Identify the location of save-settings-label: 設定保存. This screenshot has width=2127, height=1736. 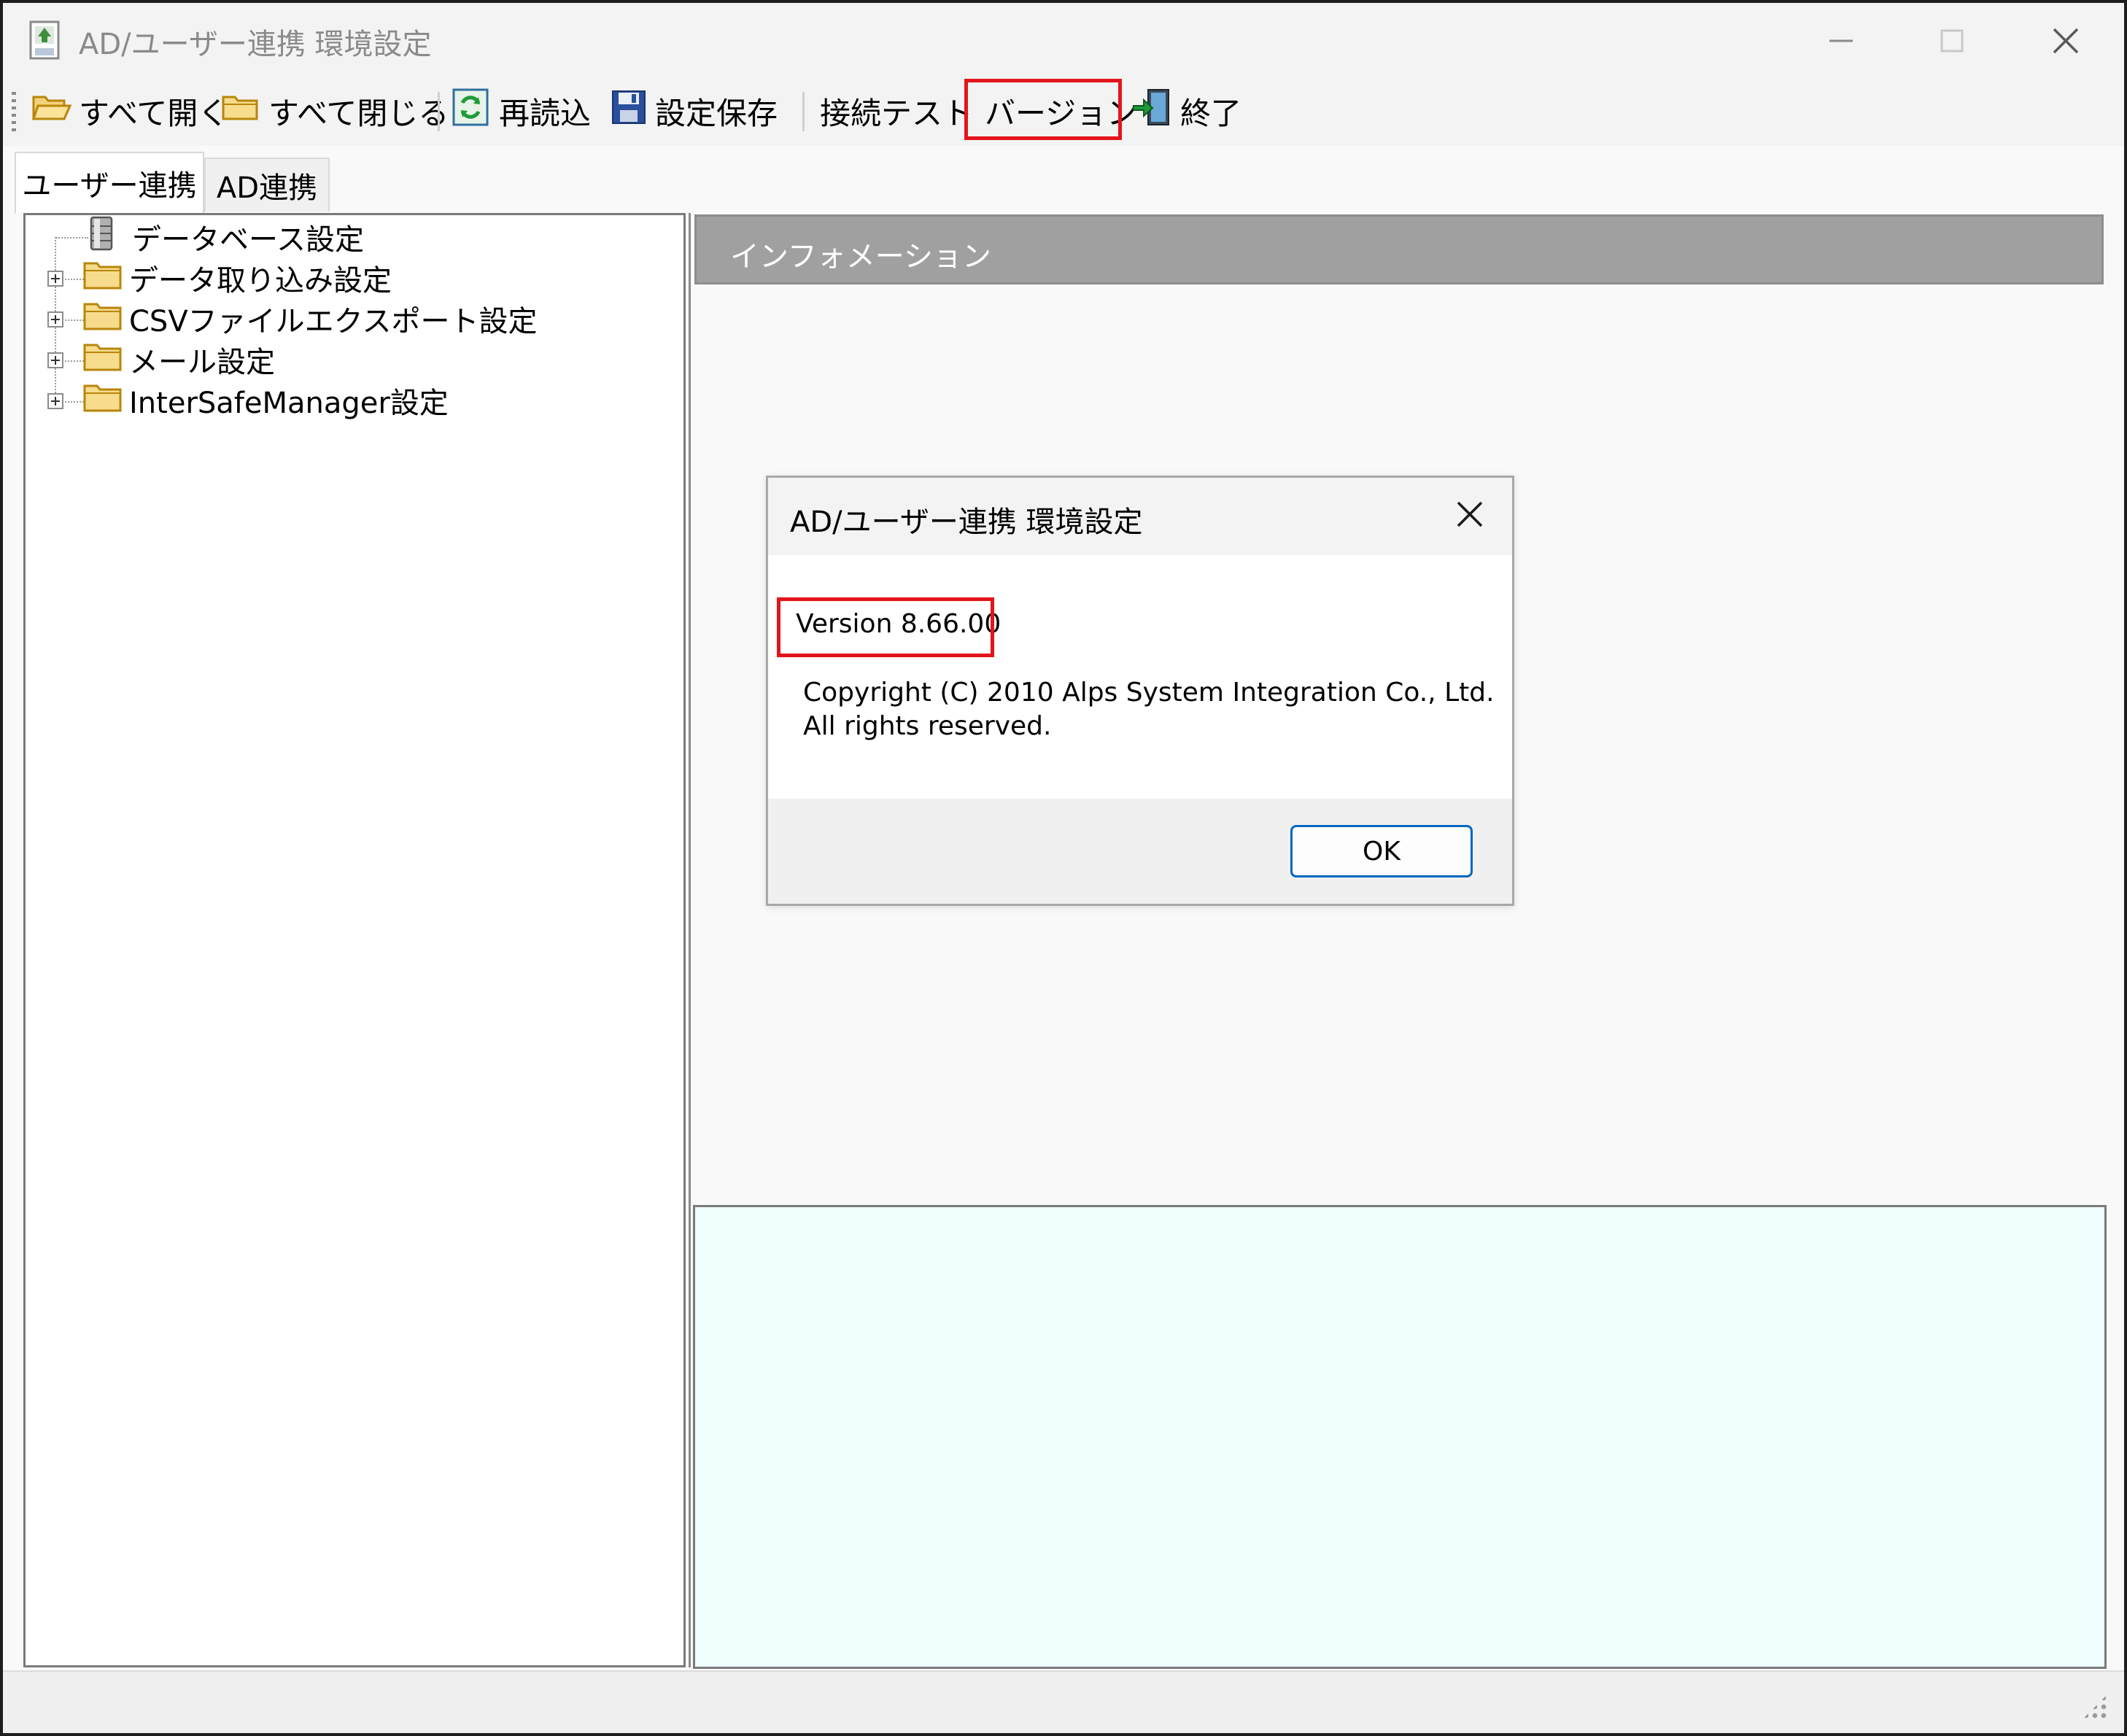
(716, 113).